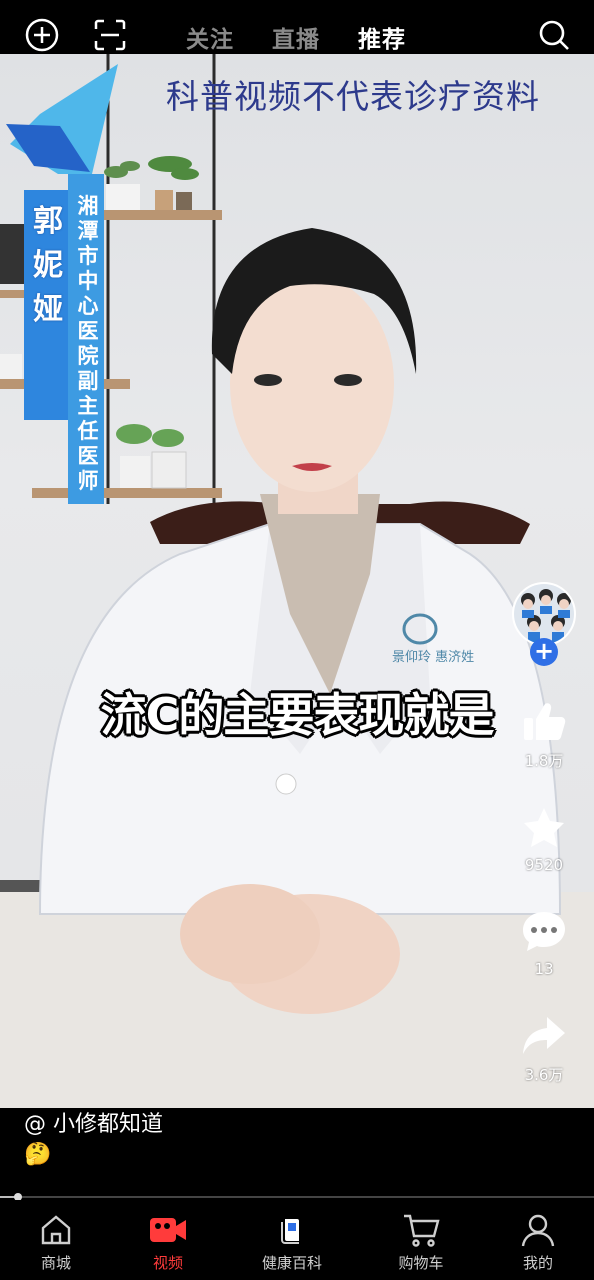 The image size is (594, 1280). I want to click on share-button: 3.6万, so click(544, 1048).